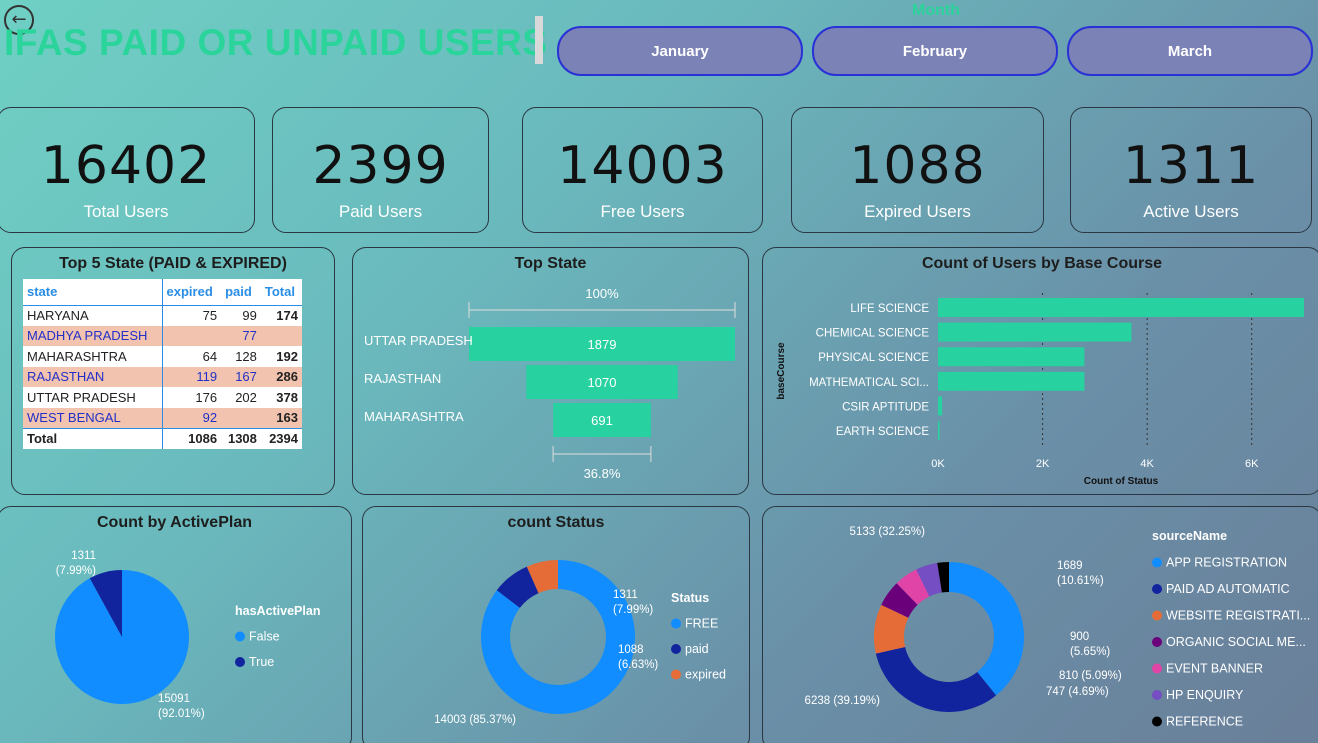 The width and height of the screenshot is (1318, 743). What do you see at coordinates (276, 42) in the screenshot?
I see `page-title: IFAS PAID OR UNPAID USERS` at bounding box center [276, 42].